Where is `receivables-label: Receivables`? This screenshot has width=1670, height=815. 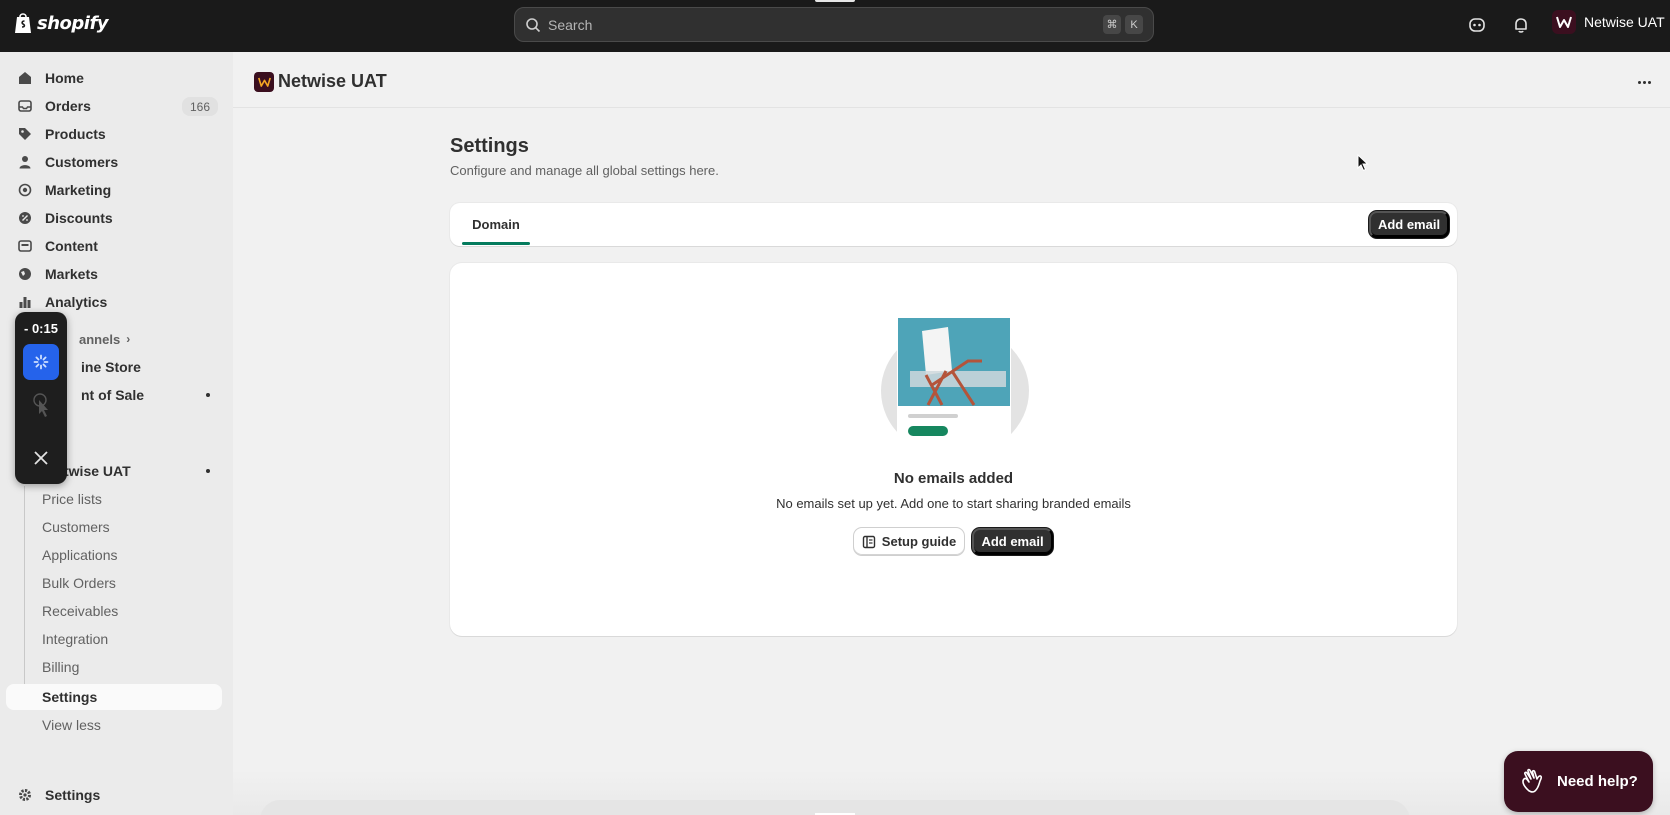
receivables-label: Receivables is located at coordinates (80, 611).